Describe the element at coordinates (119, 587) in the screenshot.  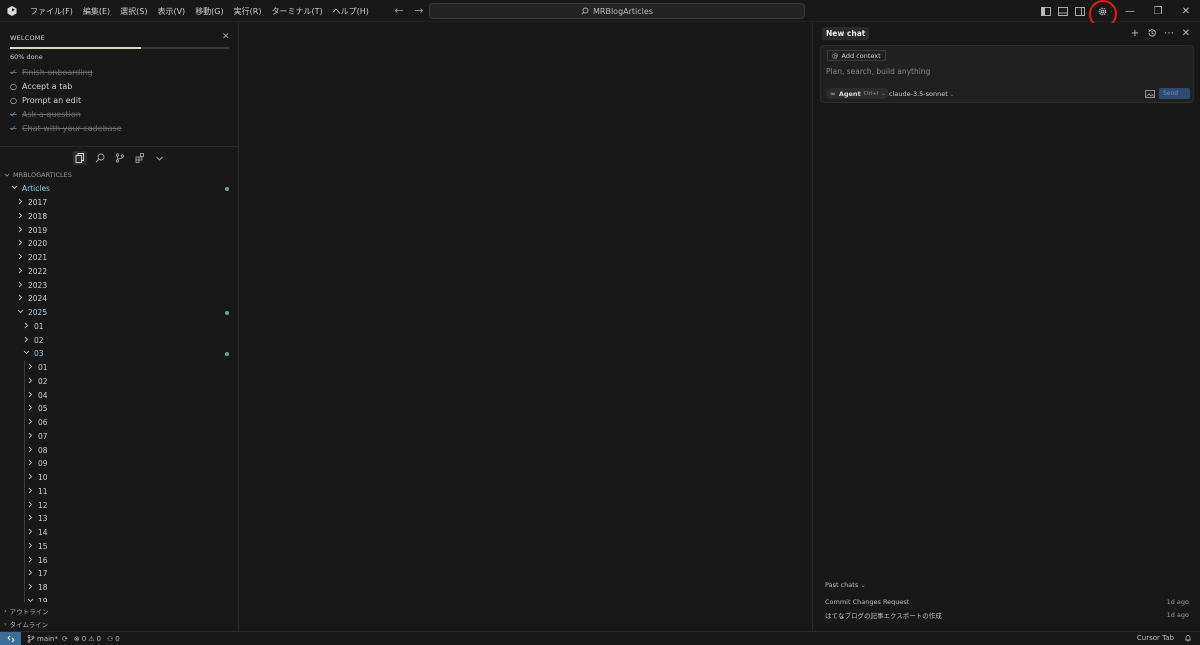
I see `tree-item: 18` at that location.